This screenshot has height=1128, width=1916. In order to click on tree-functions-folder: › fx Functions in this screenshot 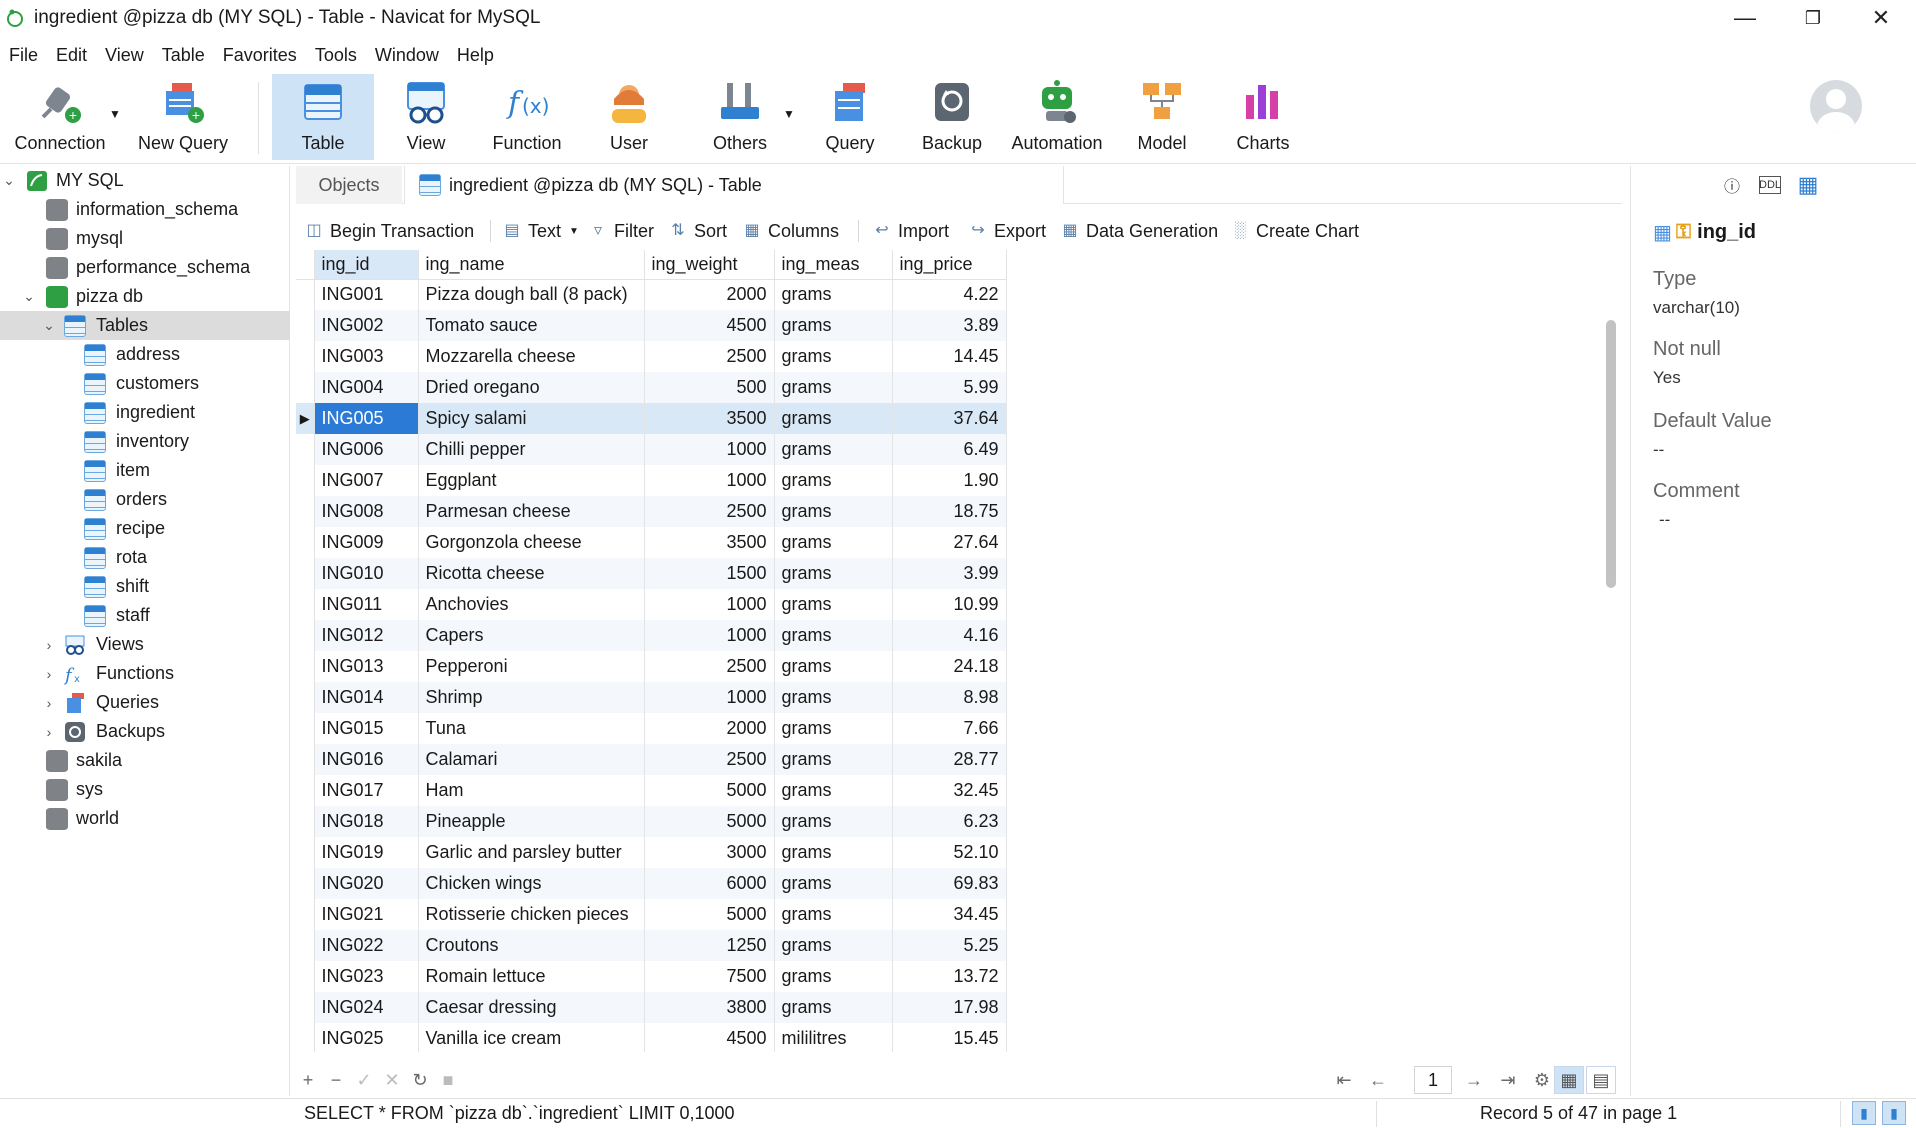, I will do `click(145, 673)`.